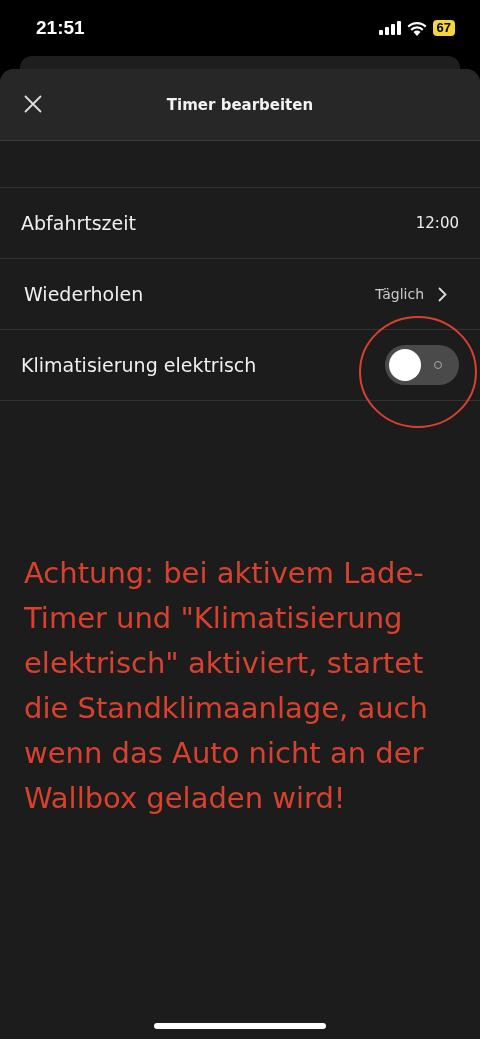 The height and width of the screenshot is (1039, 480). Describe the element at coordinates (139, 365) in the screenshot. I see `setting-label: Klimatisierung elektrisch` at that location.